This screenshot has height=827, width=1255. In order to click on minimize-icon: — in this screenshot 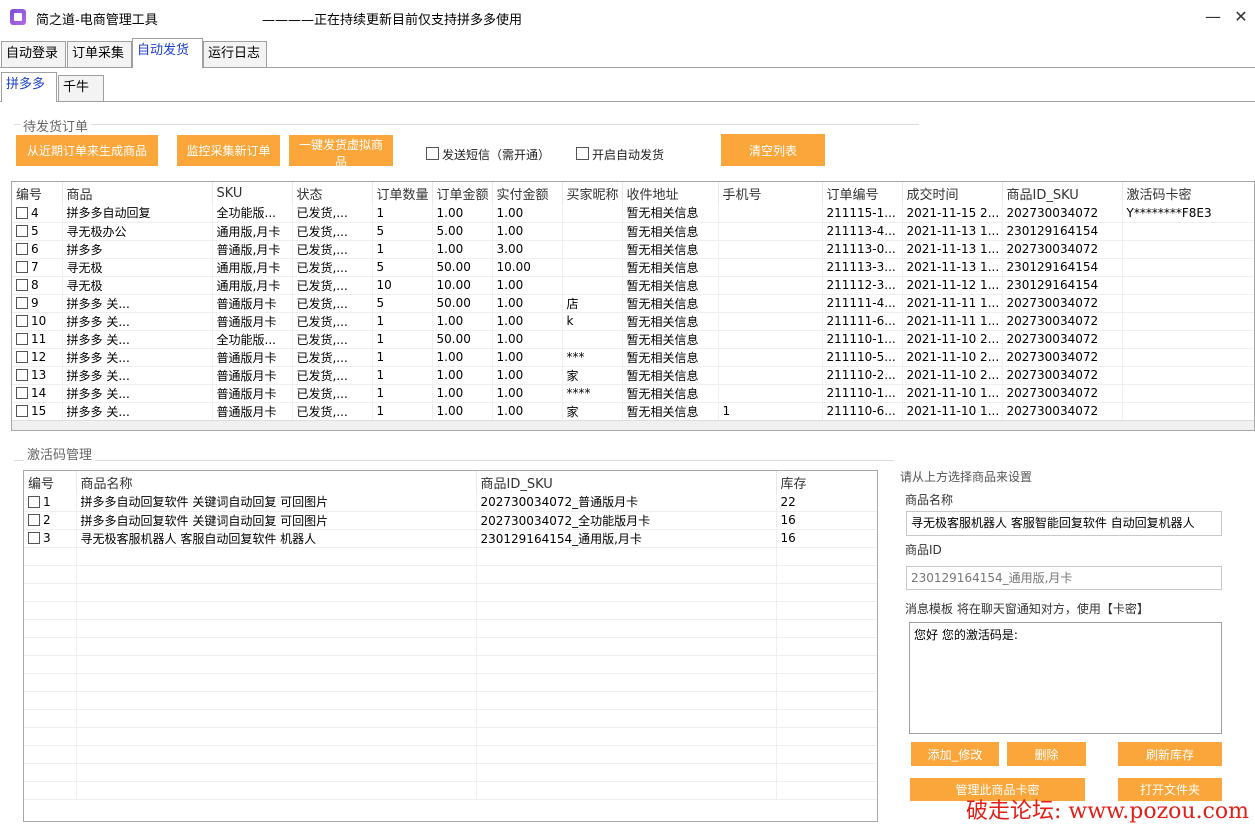, I will do `click(1213, 17)`.